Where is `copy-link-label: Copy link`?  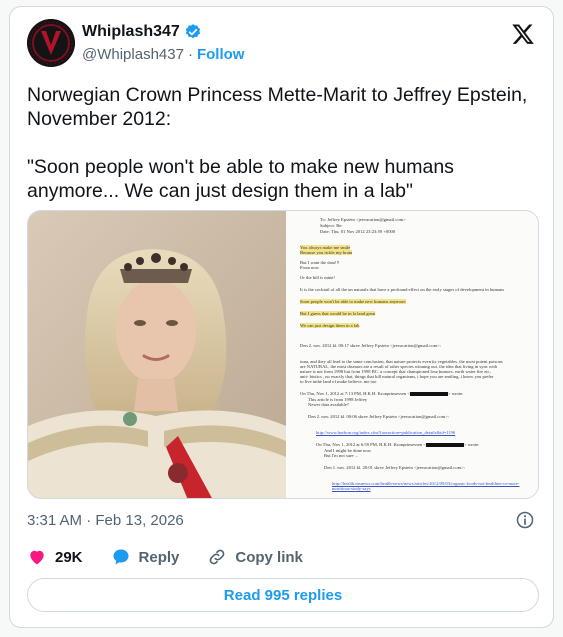 copy-link-label: Copy link is located at coordinates (269, 557).